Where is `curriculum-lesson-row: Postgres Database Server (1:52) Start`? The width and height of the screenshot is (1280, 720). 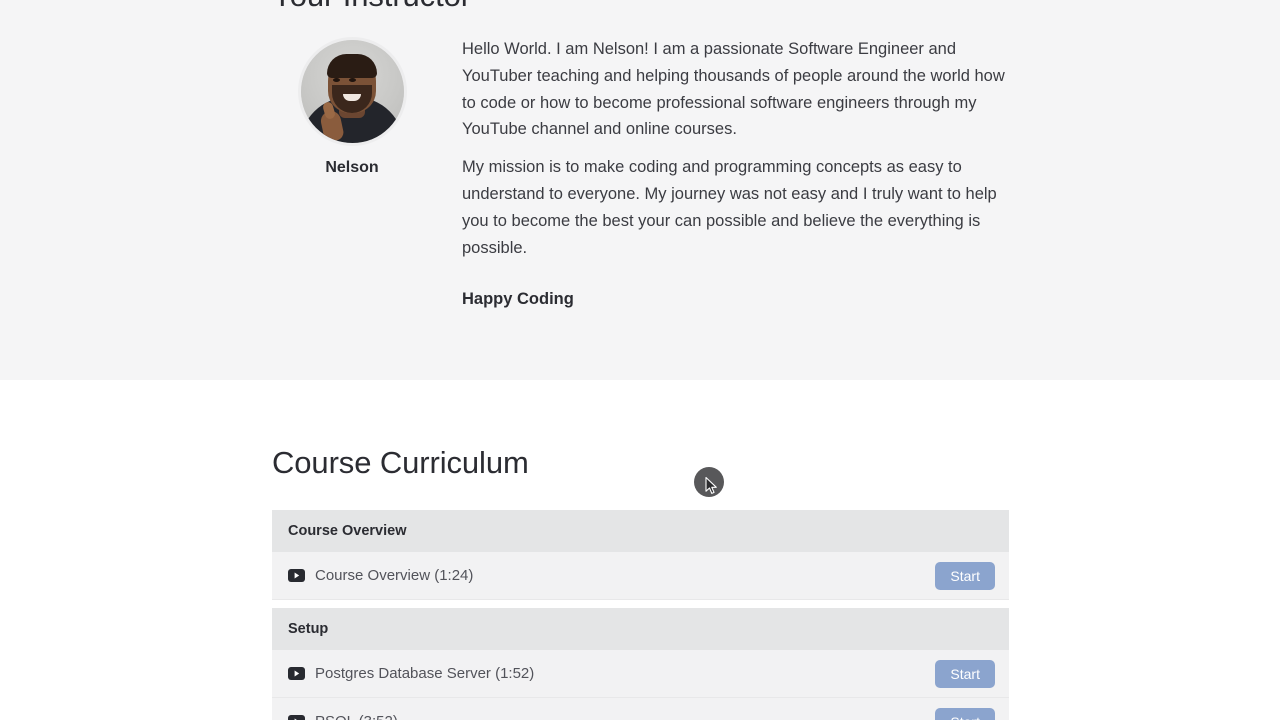 curriculum-lesson-row: Postgres Database Server (1:52) Start is located at coordinates (640, 674).